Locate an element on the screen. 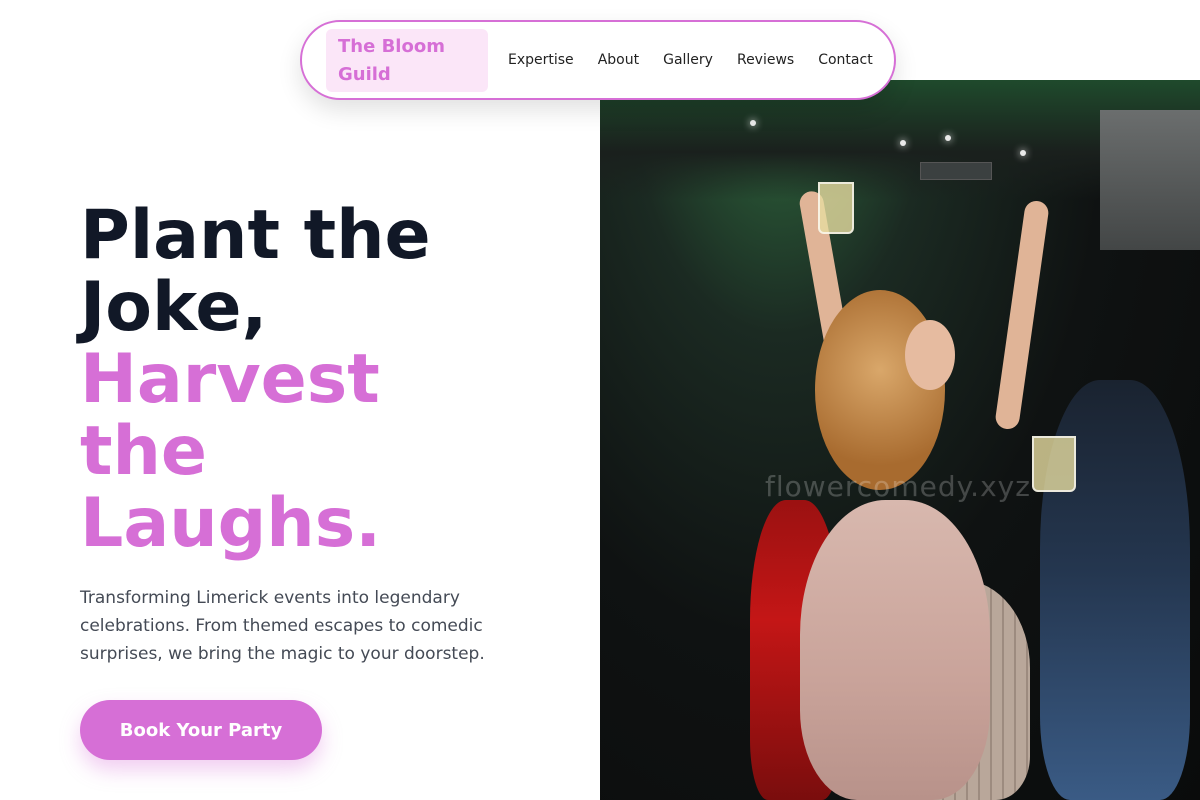 This screenshot has height=800, width=1200. headline-line-2: Joke, is located at coordinates (174, 307).